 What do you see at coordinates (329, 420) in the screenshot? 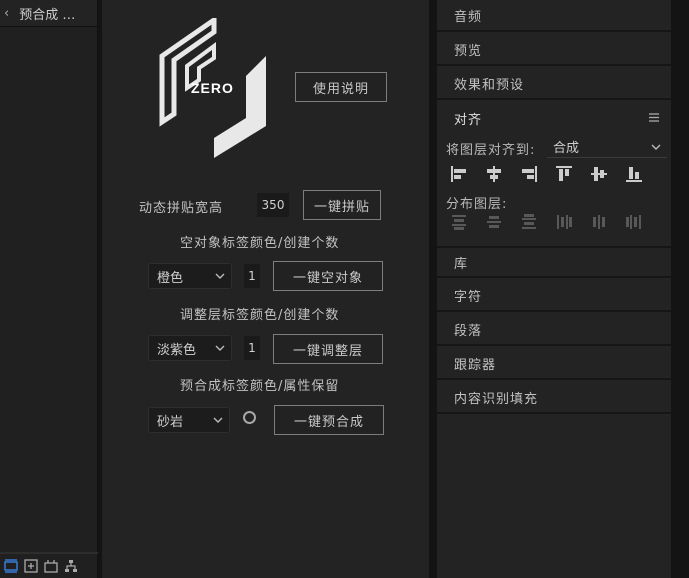
I see `one-click-precomp-button: 一键预合成` at bounding box center [329, 420].